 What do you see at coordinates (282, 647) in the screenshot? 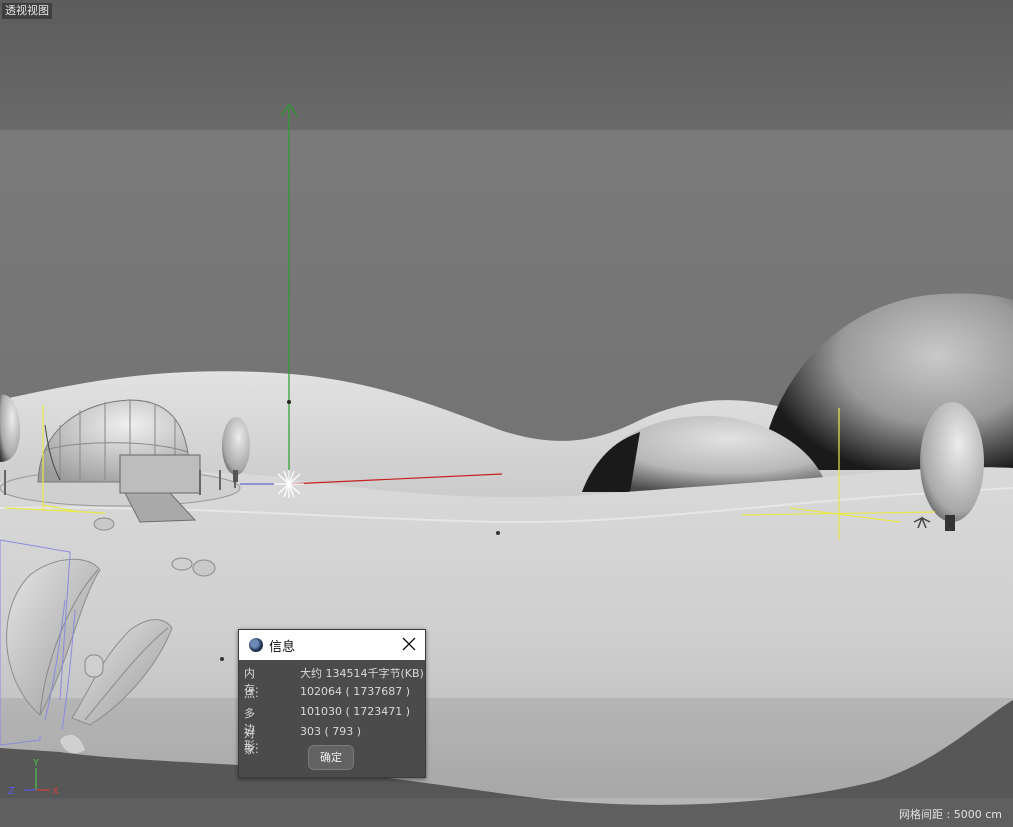
I see `dialog-title: 信息` at bounding box center [282, 647].